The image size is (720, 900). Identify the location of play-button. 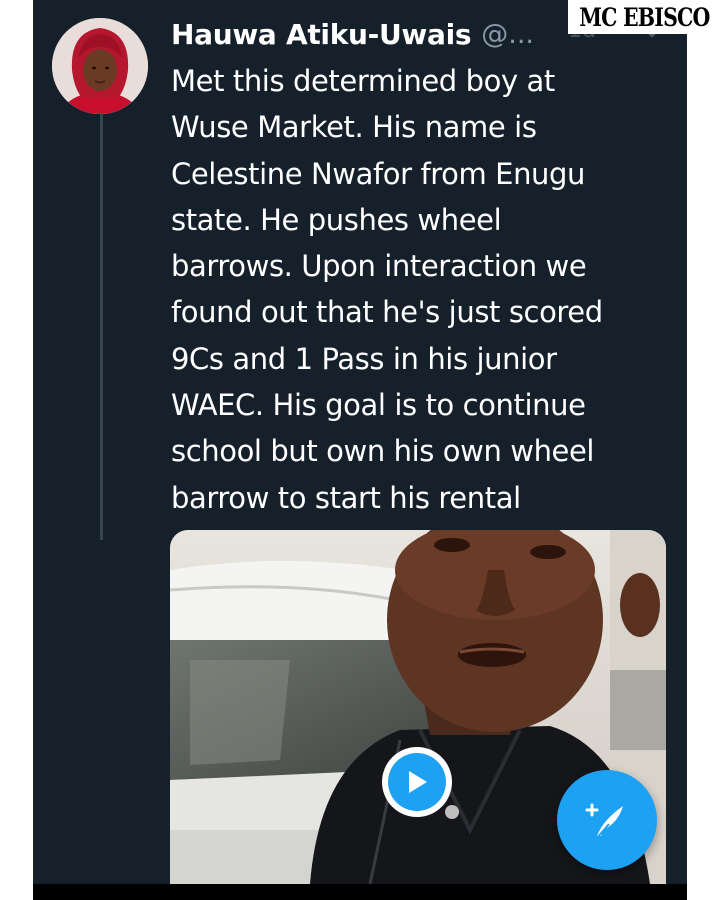
(417, 782).